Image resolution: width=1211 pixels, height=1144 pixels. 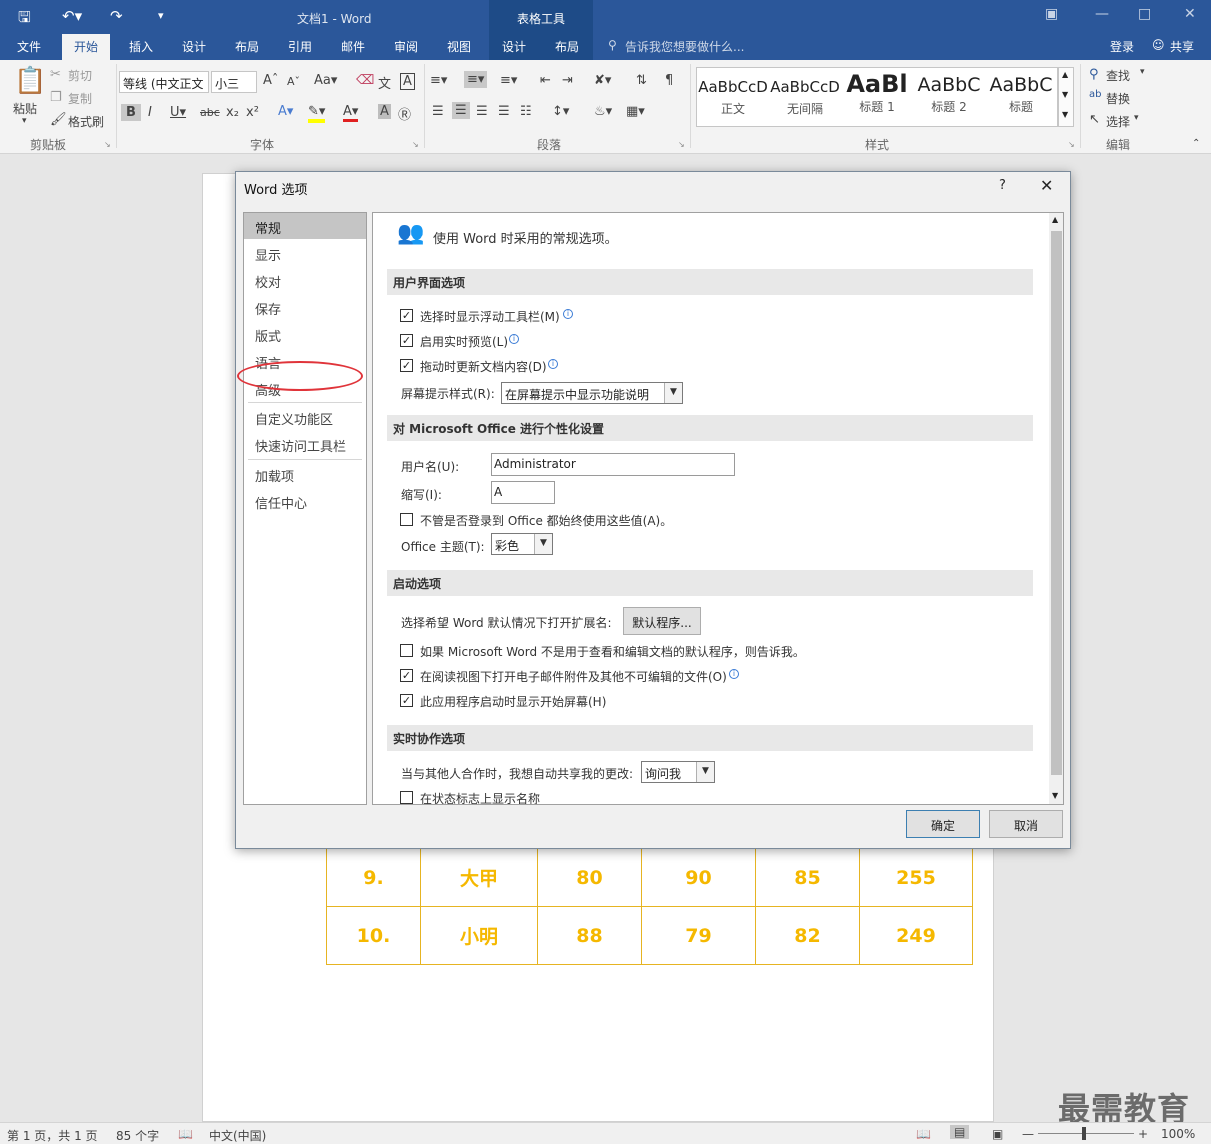 I want to click on table-cell: 10., so click(x=373, y=935).